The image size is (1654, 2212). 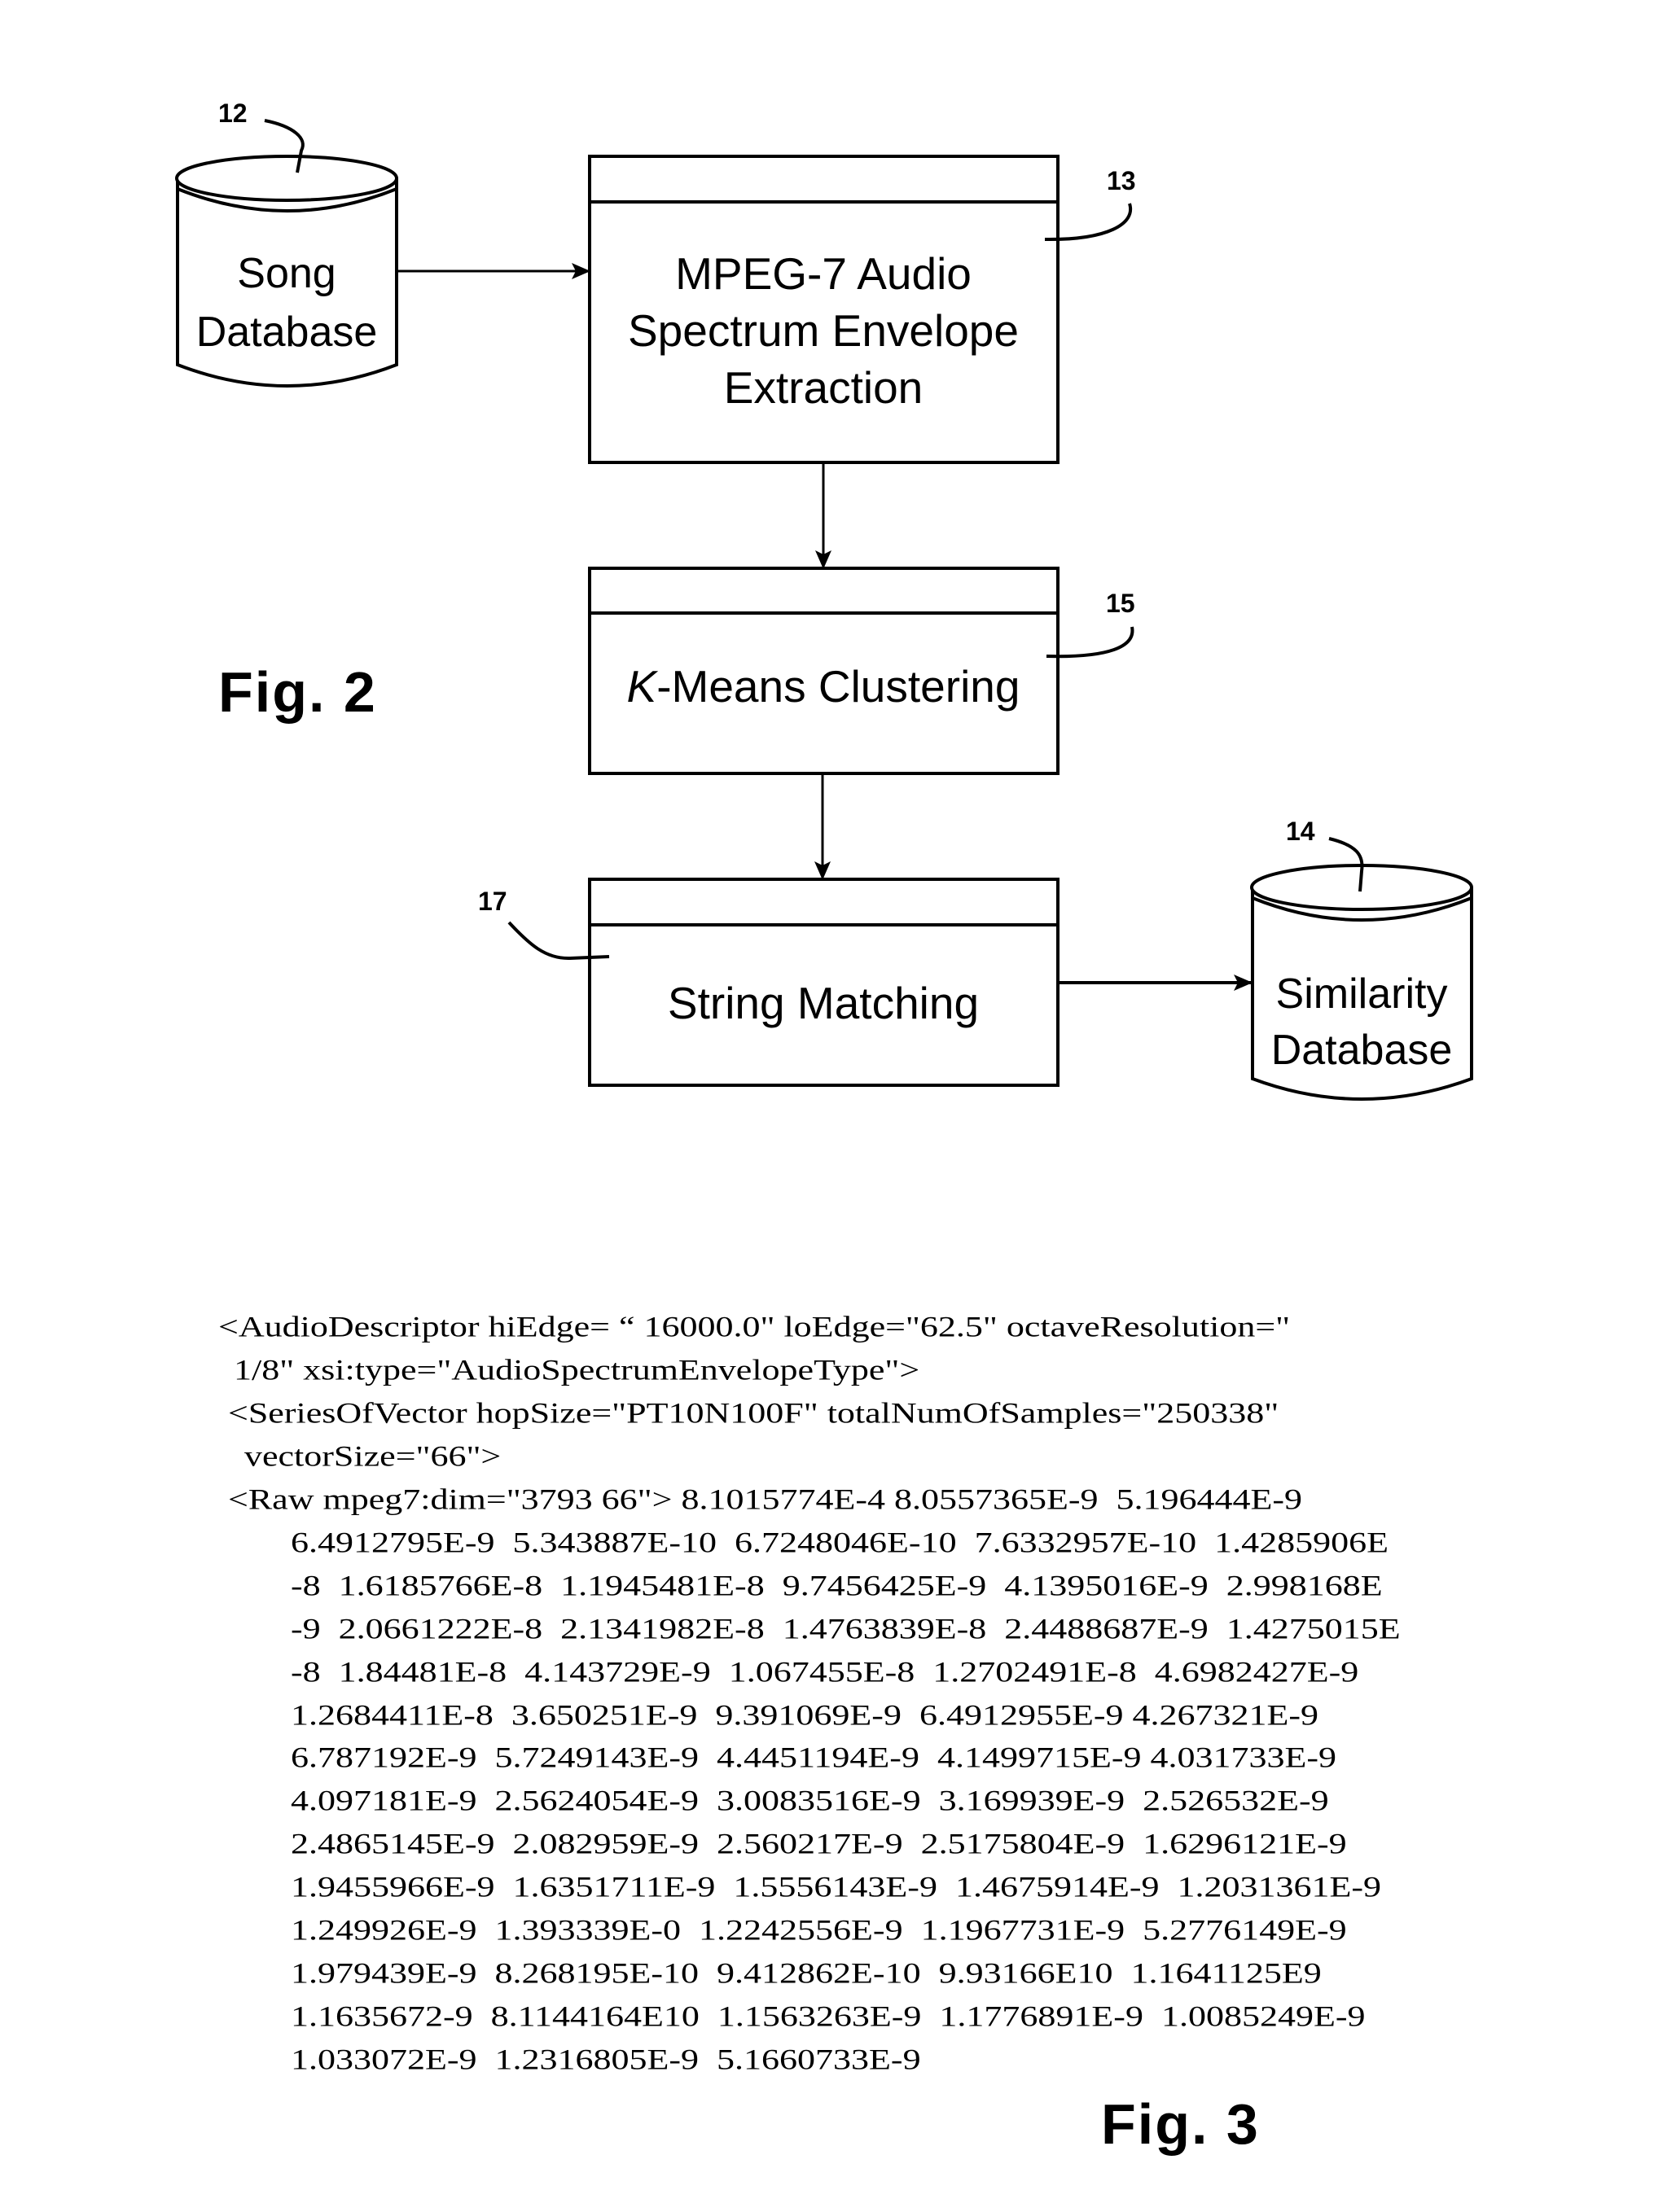 What do you see at coordinates (1300, 831) in the screenshot?
I see `ref-numeral-14: 14` at bounding box center [1300, 831].